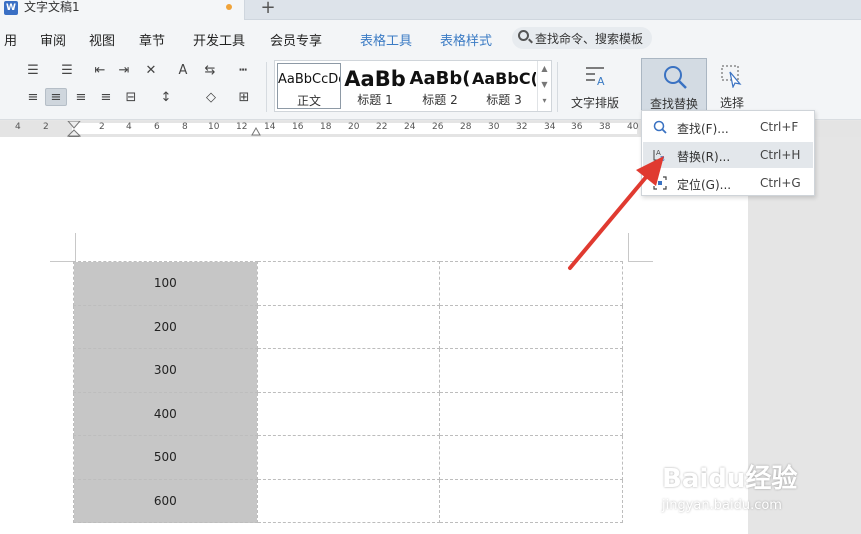 This screenshot has width=861, height=534. What do you see at coordinates (605, 127) in the screenshot?
I see `ruler-number: 38` at bounding box center [605, 127].